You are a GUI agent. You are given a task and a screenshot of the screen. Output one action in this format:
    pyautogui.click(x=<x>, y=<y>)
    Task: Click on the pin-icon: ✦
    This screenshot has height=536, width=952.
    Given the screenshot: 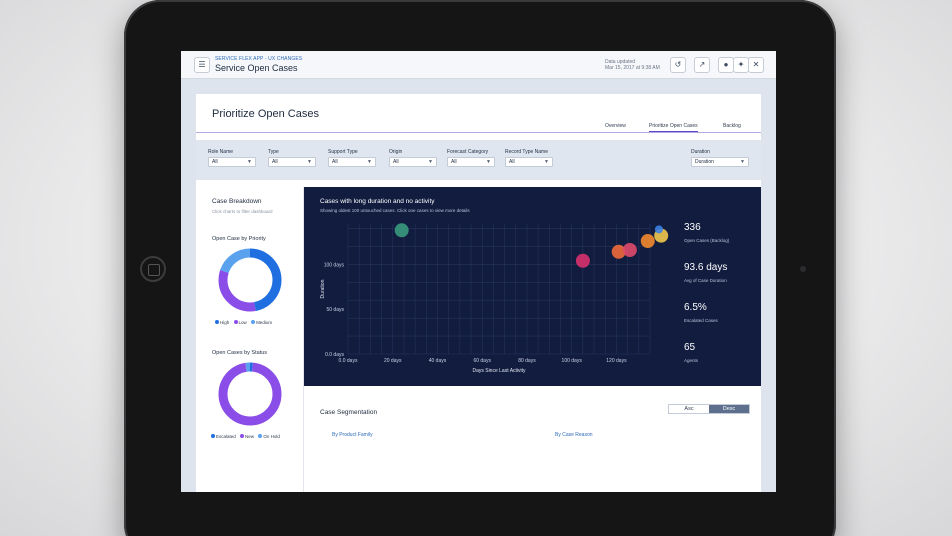 What is the action you would take?
    pyautogui.click(x=741, y=65)
    